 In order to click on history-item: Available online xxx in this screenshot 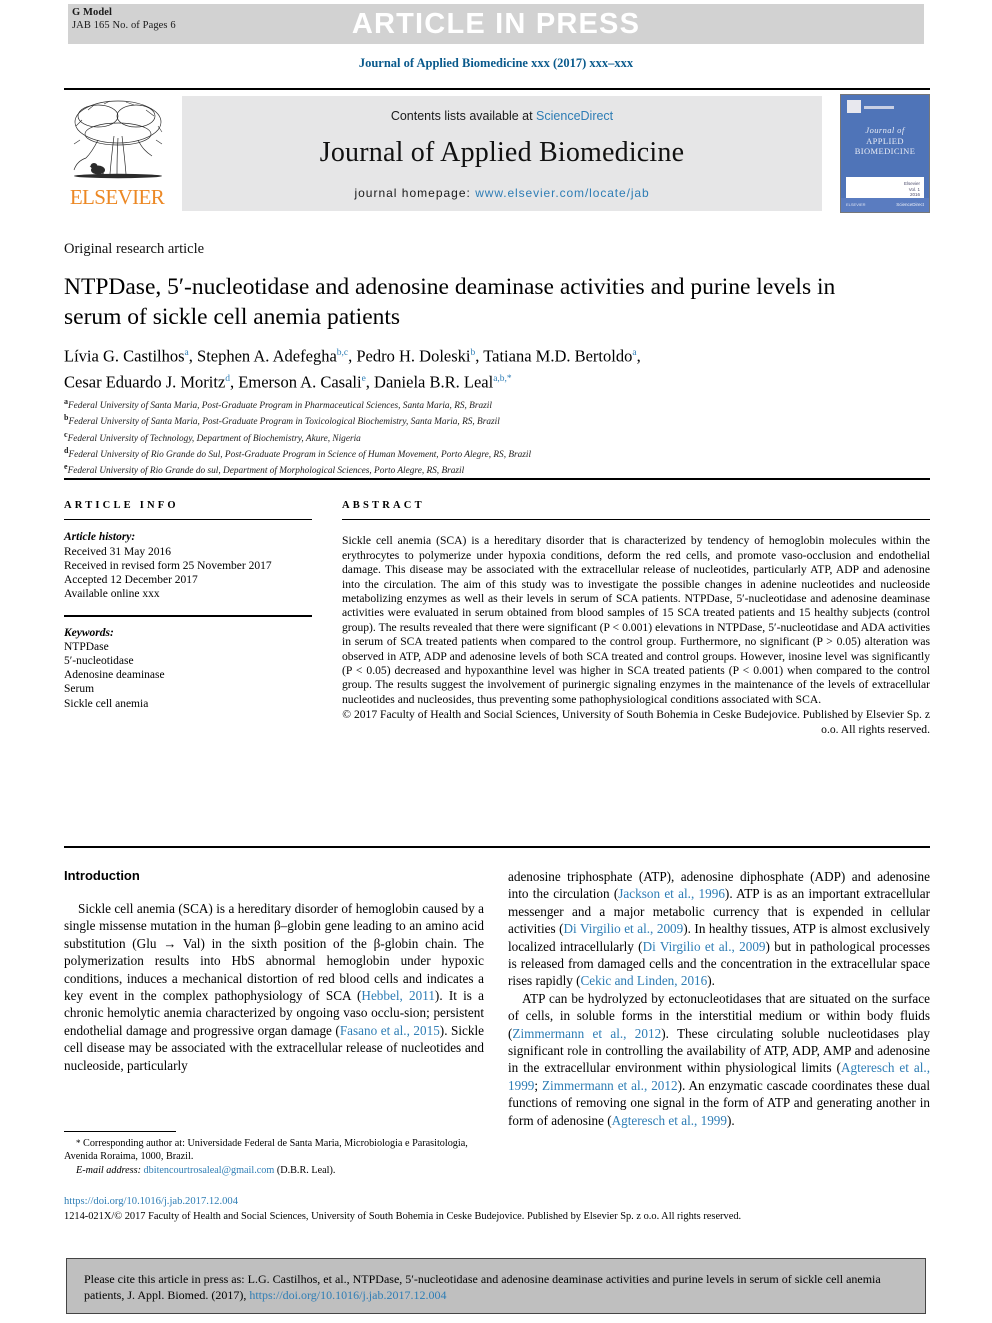, I will do `click(112, 594)`.